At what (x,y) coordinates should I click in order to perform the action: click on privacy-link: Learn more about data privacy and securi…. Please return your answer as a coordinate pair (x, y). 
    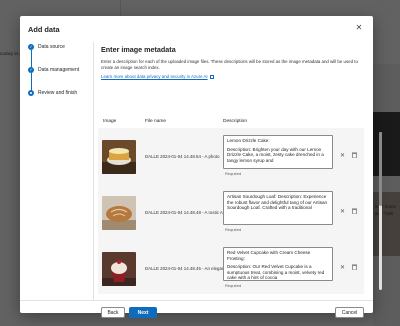
    Looking at the image, I should click on (157, 76).